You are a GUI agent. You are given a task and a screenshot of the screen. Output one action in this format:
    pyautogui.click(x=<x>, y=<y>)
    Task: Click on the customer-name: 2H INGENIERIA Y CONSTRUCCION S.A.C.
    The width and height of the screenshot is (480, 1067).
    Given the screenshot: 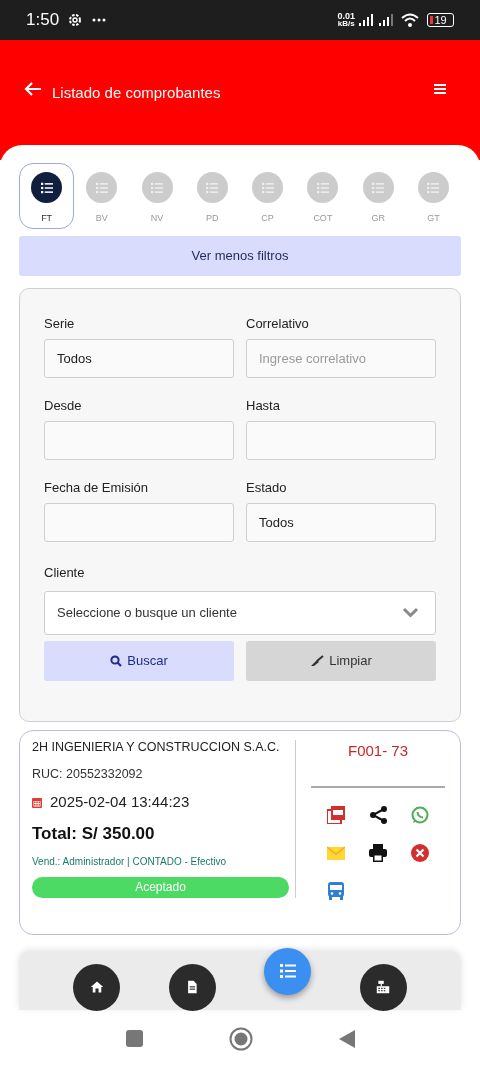 What is the action you would take?
    pyautogui.click(x=156, y=747)
    